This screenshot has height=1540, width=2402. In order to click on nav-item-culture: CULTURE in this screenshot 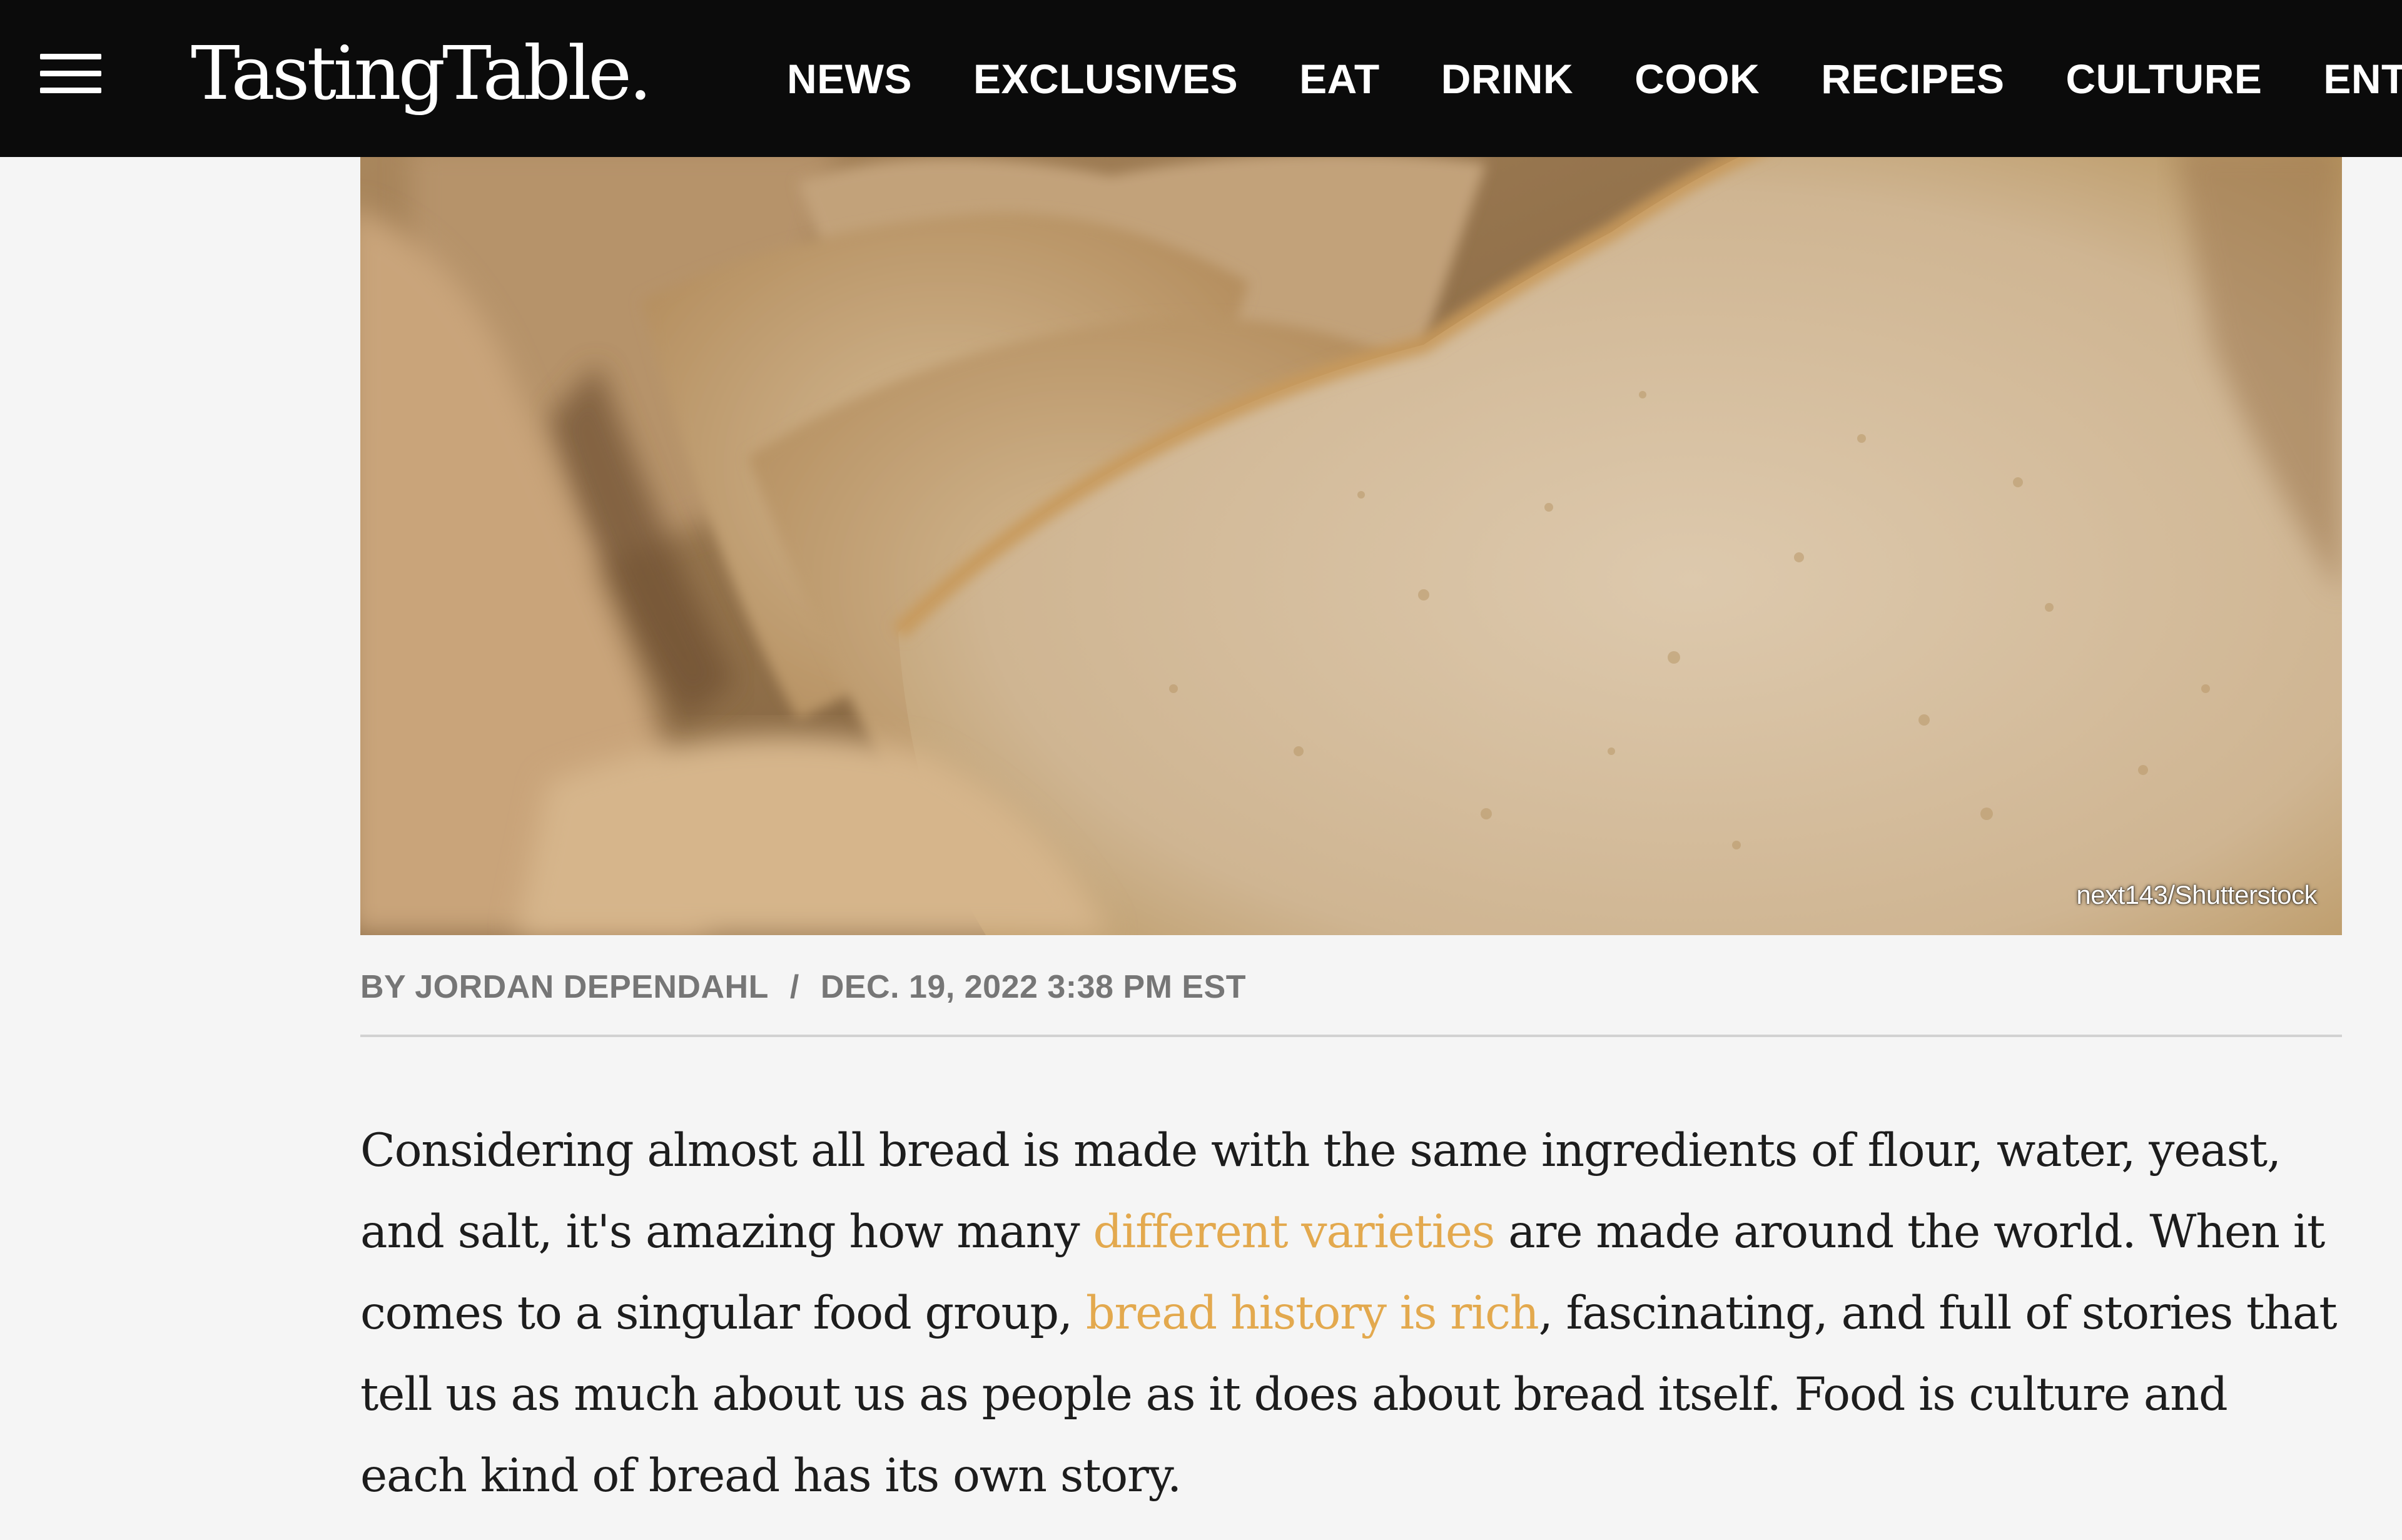, I will do `click(2163, 79)`.